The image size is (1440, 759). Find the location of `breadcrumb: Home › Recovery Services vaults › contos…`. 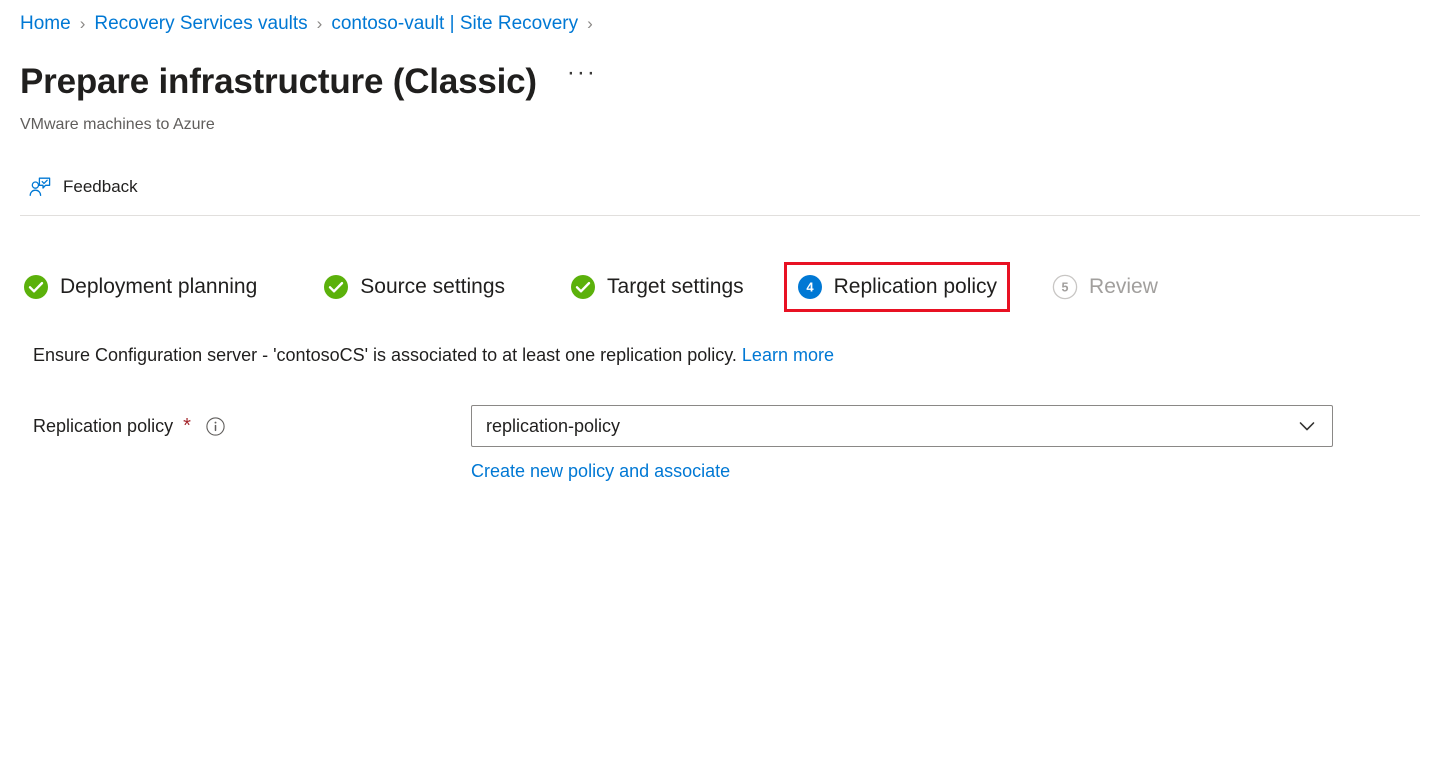

breadcrumb: Home › Recovery Services vaults › contos… is located at coordinates (311, 24).